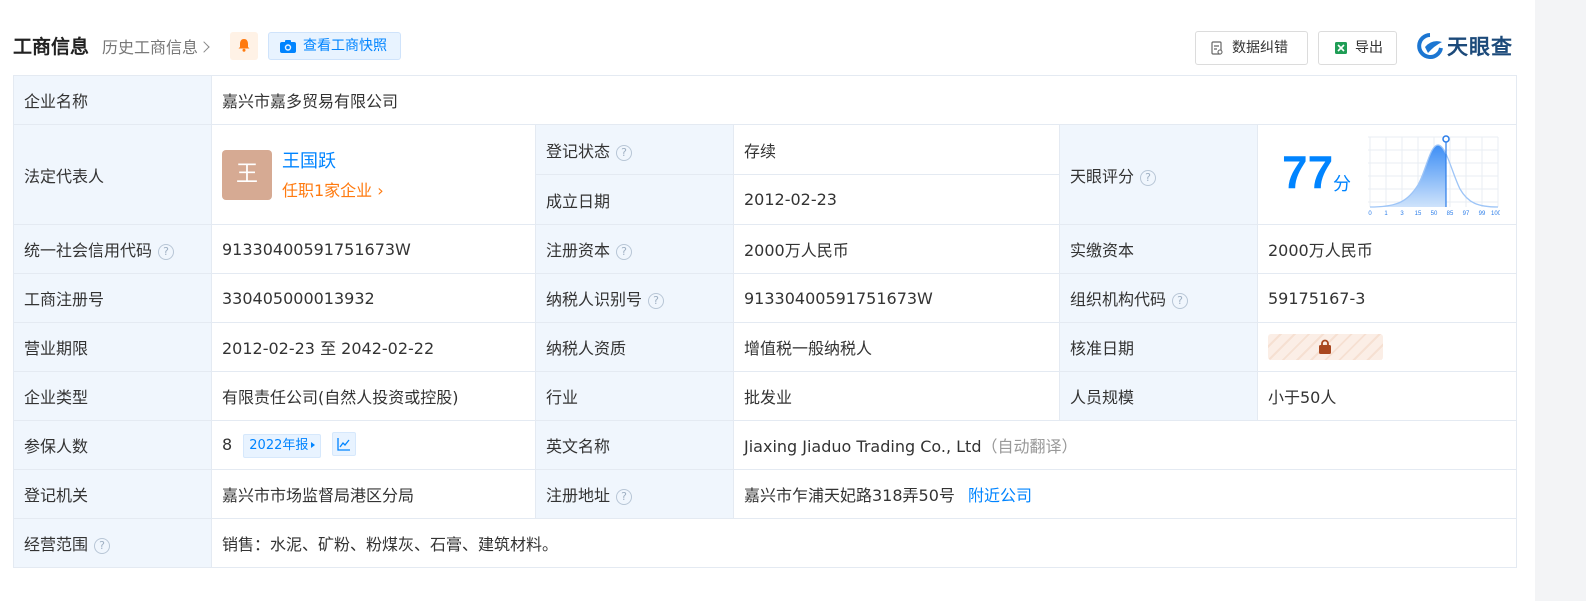 The image size is (1586, 601). What do you see at coordinates (765, 396) in the screenshot?
I see `table-row: 企业类型 有限责任公司(自然人投资或控股) 行业 批发业 人员规模 小于50人` at bounding box center [765, 396].